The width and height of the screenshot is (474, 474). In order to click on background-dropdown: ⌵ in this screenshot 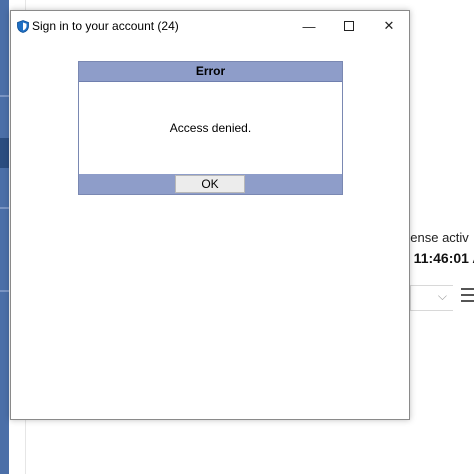, I will do `click(431, 298)`.